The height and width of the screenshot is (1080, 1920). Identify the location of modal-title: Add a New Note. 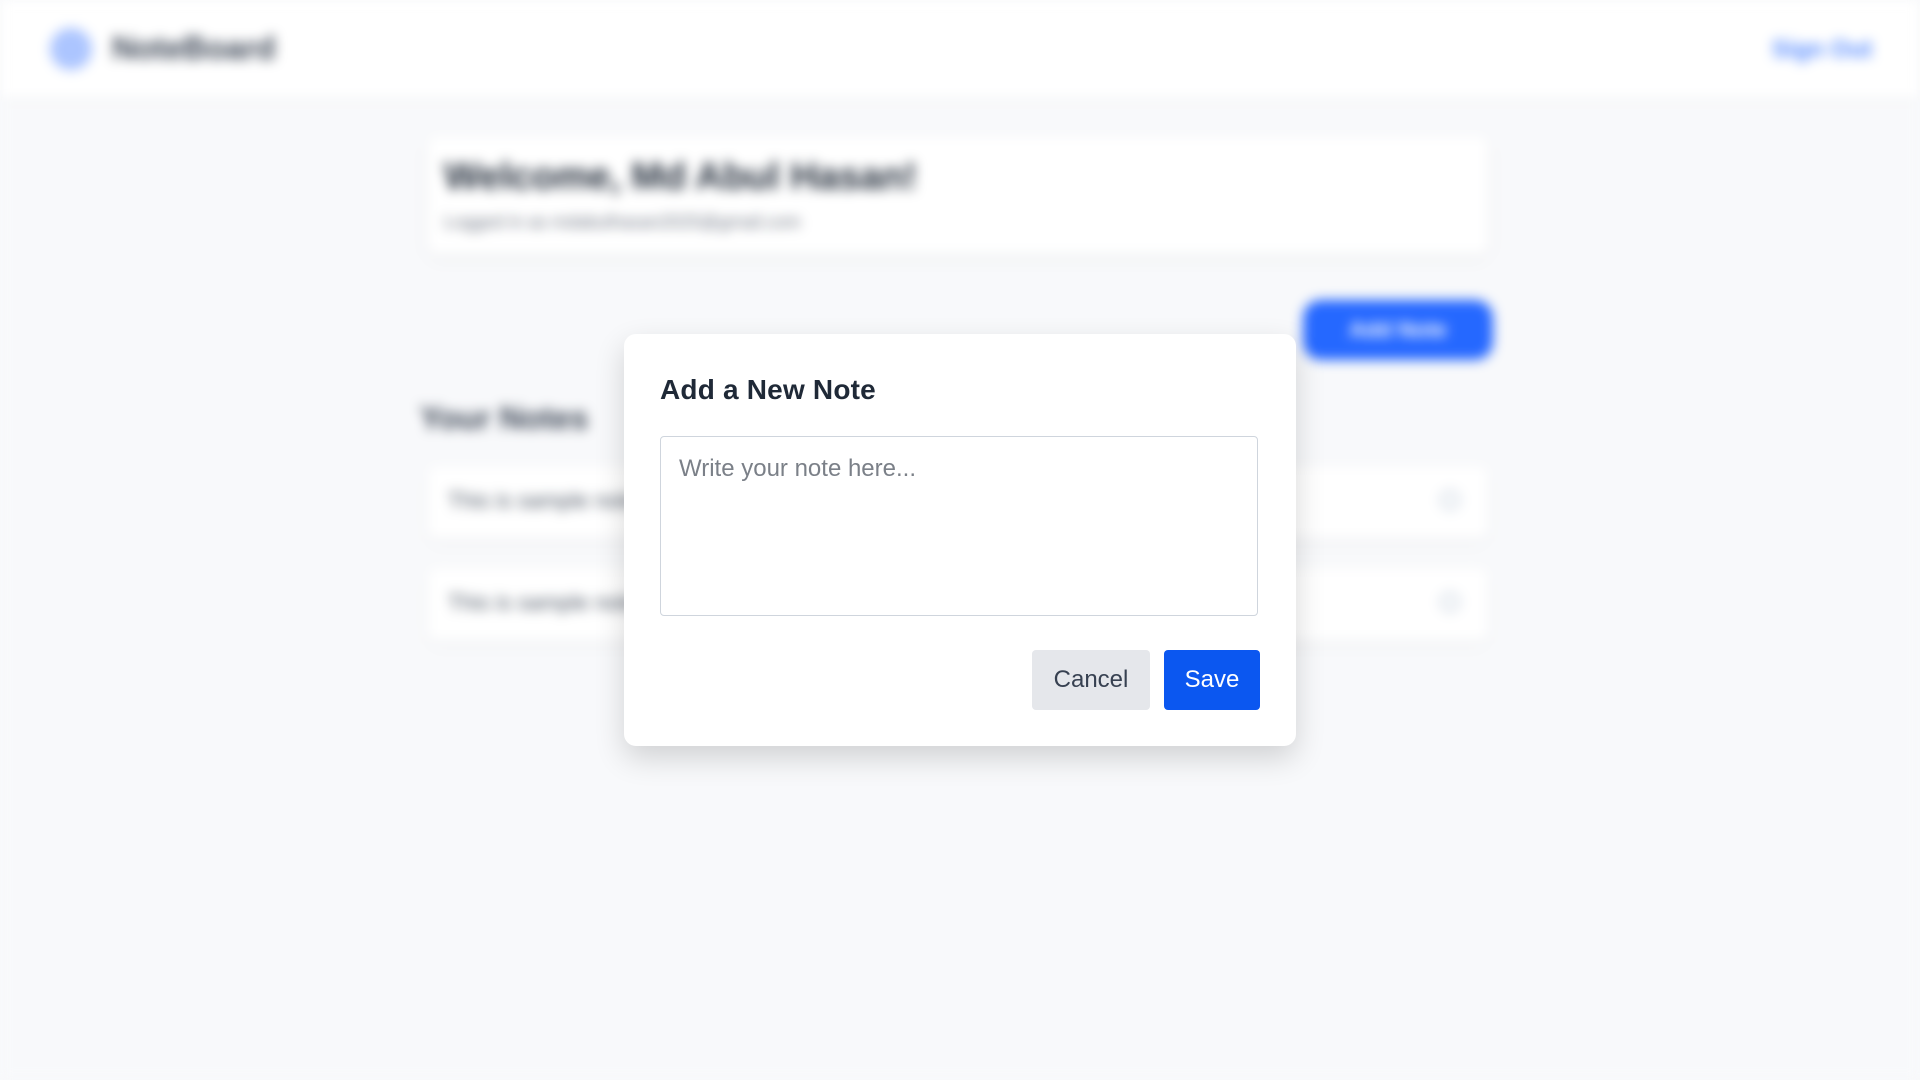
(768, 389).